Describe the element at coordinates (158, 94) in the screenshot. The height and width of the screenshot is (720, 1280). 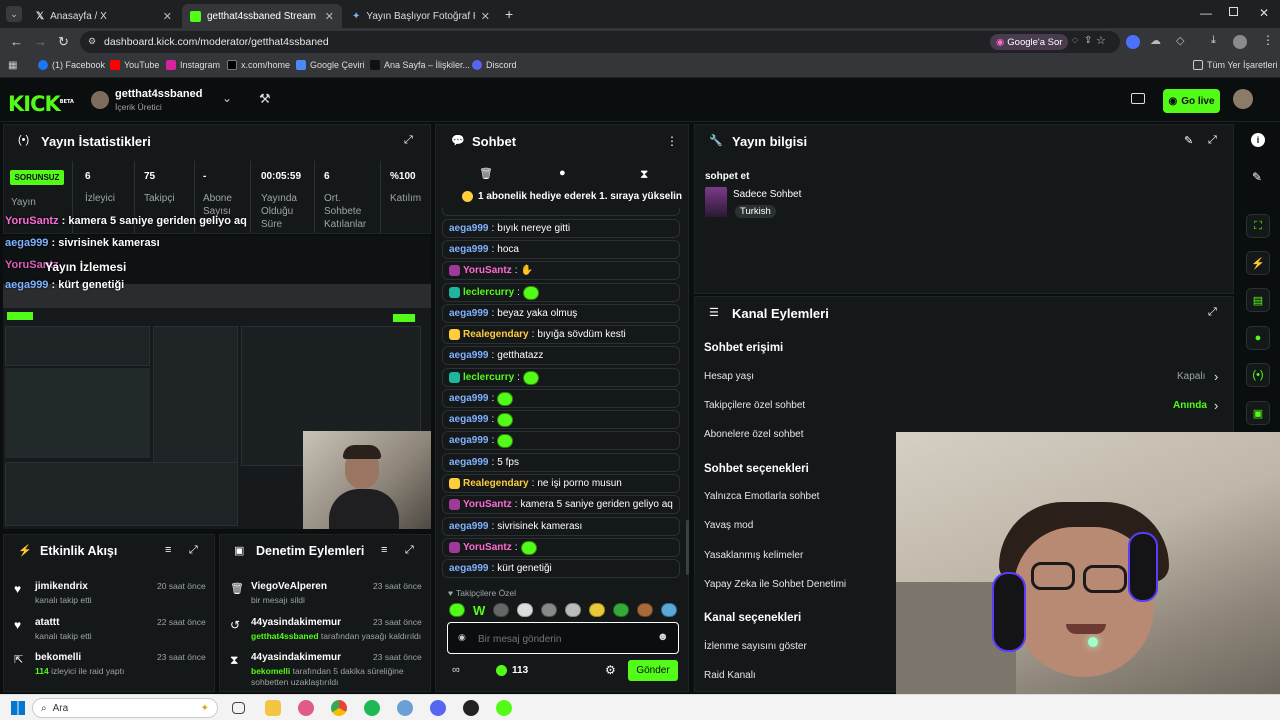
I see `channel-name: getthat4ssbaned` at that location.